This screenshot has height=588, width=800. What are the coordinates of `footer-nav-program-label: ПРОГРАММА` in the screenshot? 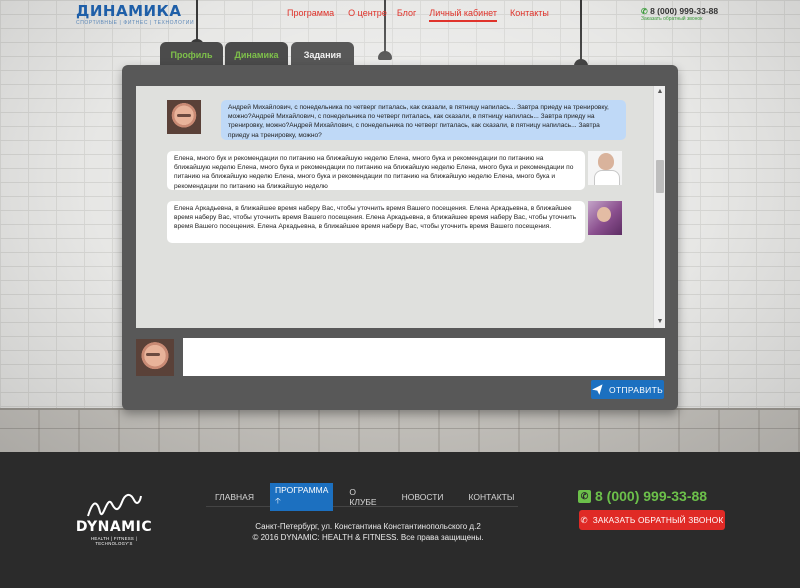 It's located at (302, 489).